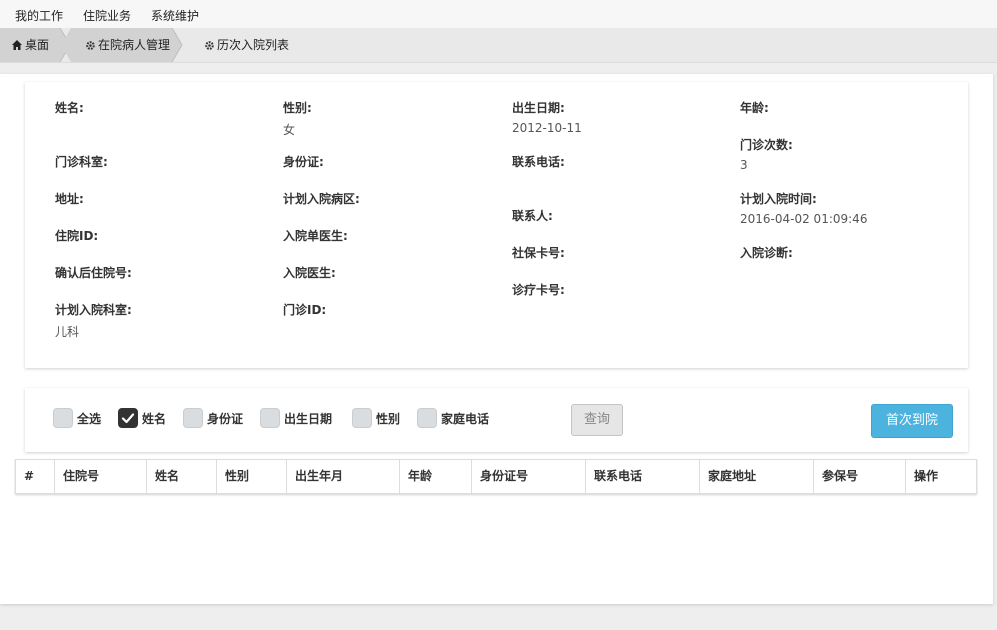 The image size is (997, 630). I want to click on filter-card: 全选 姓名 身份证 出生日期 性别 家庭电话 查询 首次到院, so click(496, 420).